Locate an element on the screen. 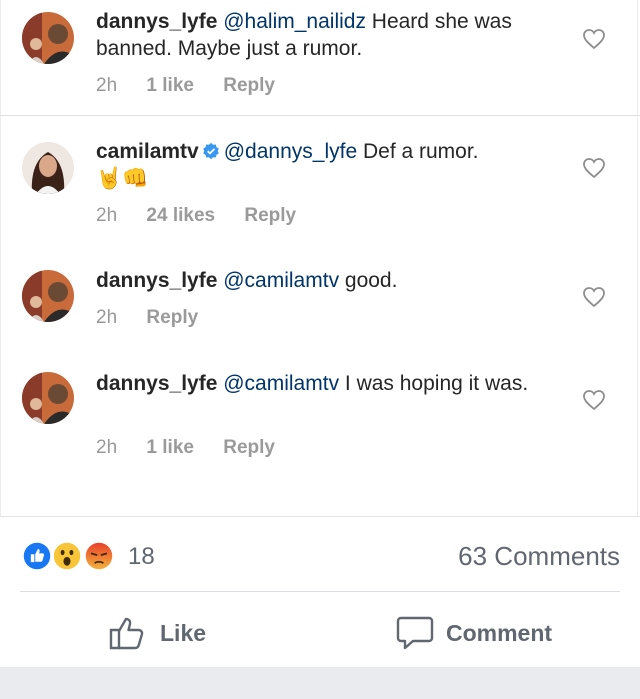 The width and height of the screenshot is (640, 699). like-reaction-icon is located at coordinates (37, 556).